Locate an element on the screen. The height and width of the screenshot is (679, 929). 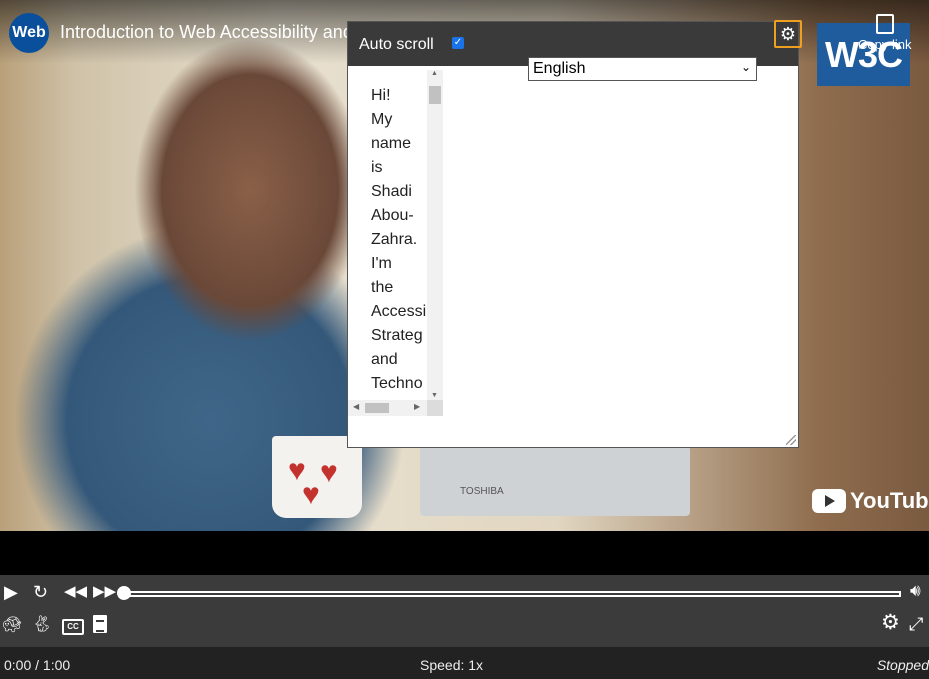
laptop-image: TOSHIBA is located at coordinates (555, 481).